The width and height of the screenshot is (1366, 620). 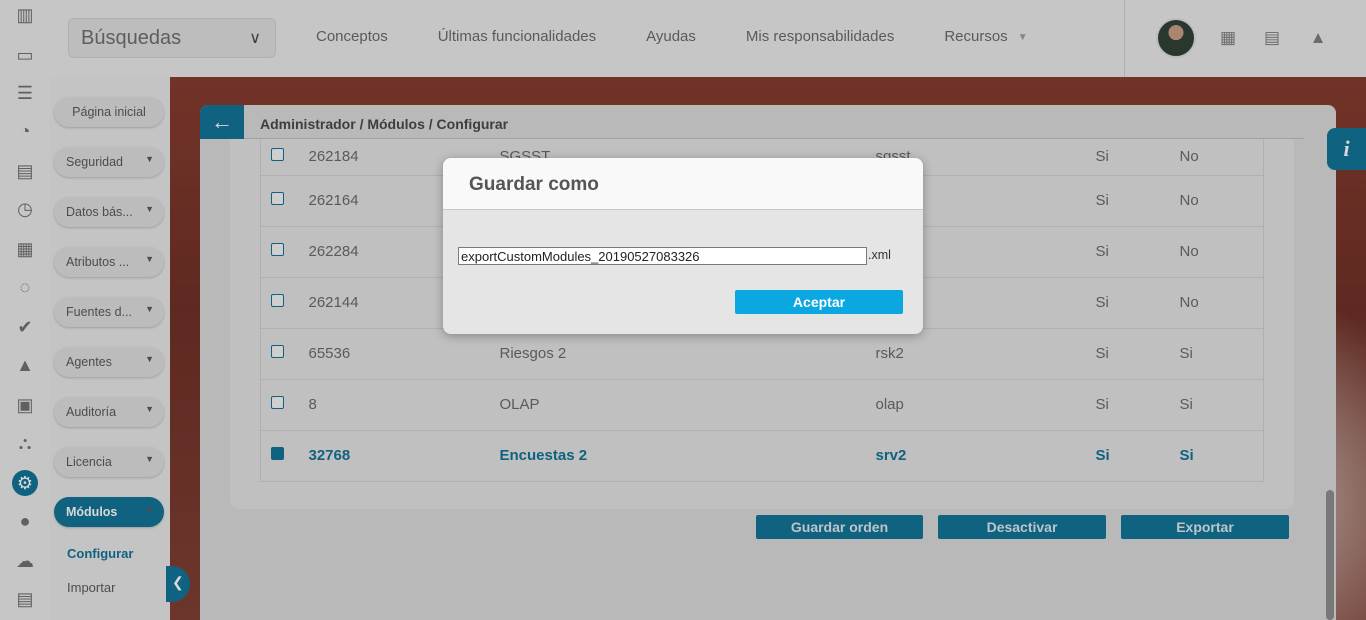 I want to click on file-extension: .xml, so click(x=879, y=255).